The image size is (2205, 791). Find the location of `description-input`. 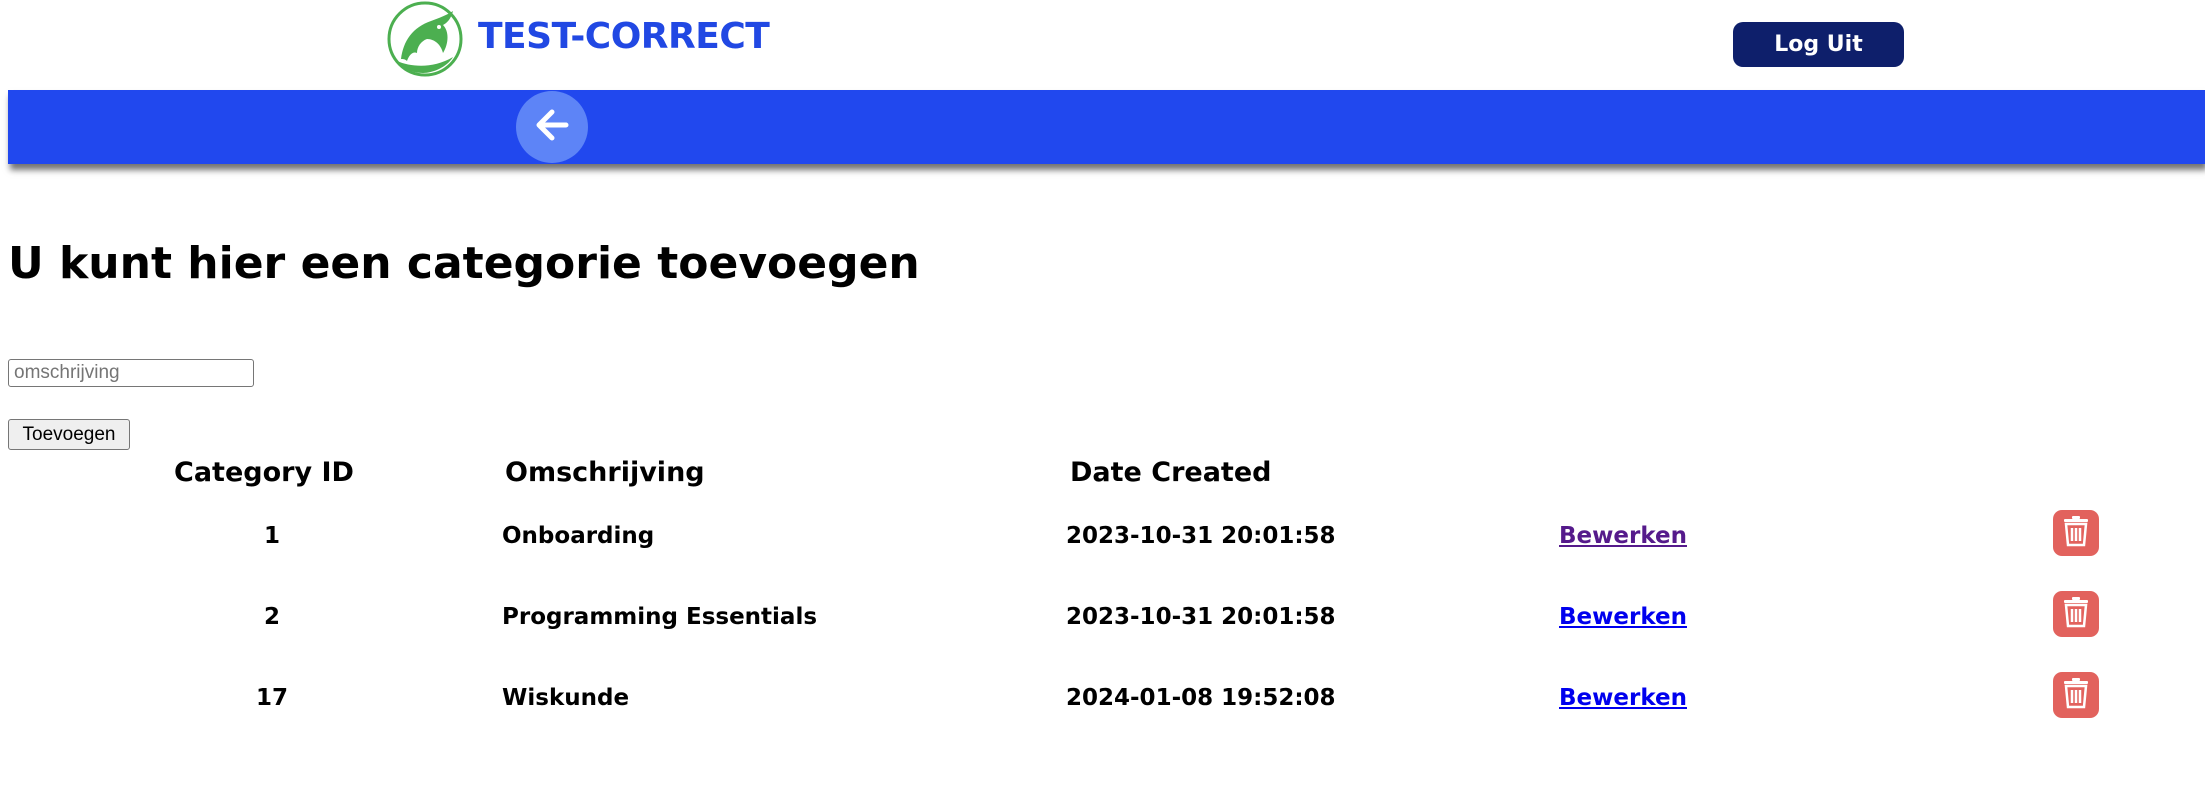

description-input is located at coordinates (131, 373).